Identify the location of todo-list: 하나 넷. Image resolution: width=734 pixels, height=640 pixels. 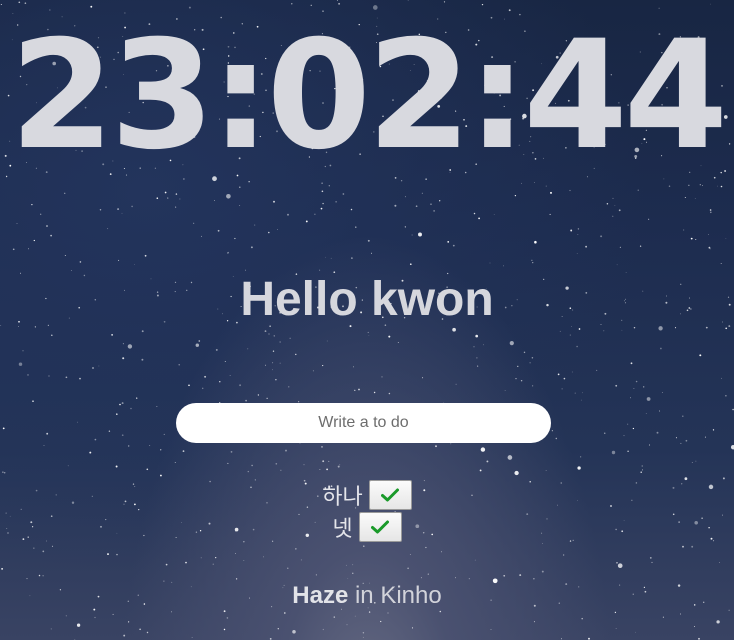
(367, 512).